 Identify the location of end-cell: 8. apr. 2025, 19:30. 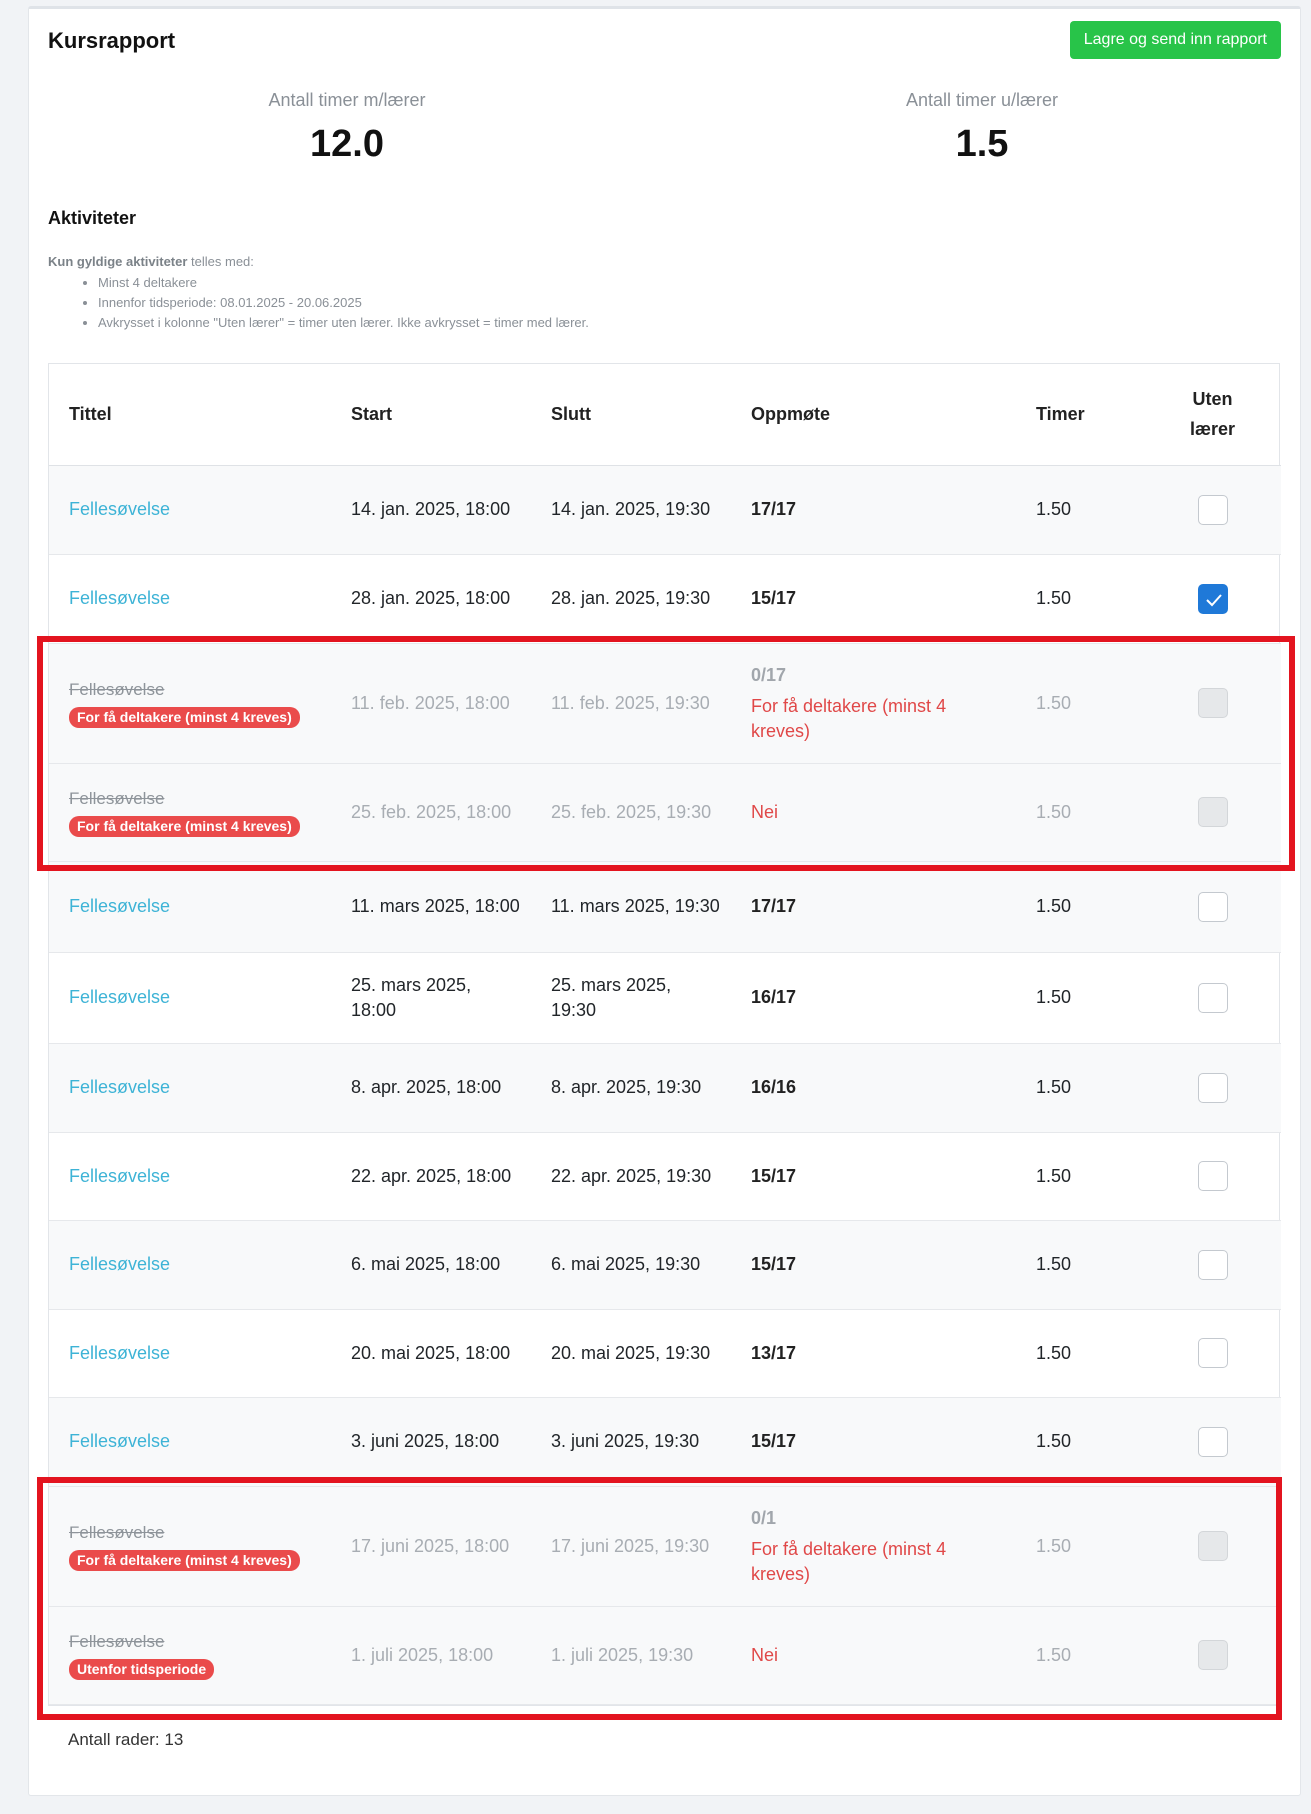
(631, 1088).